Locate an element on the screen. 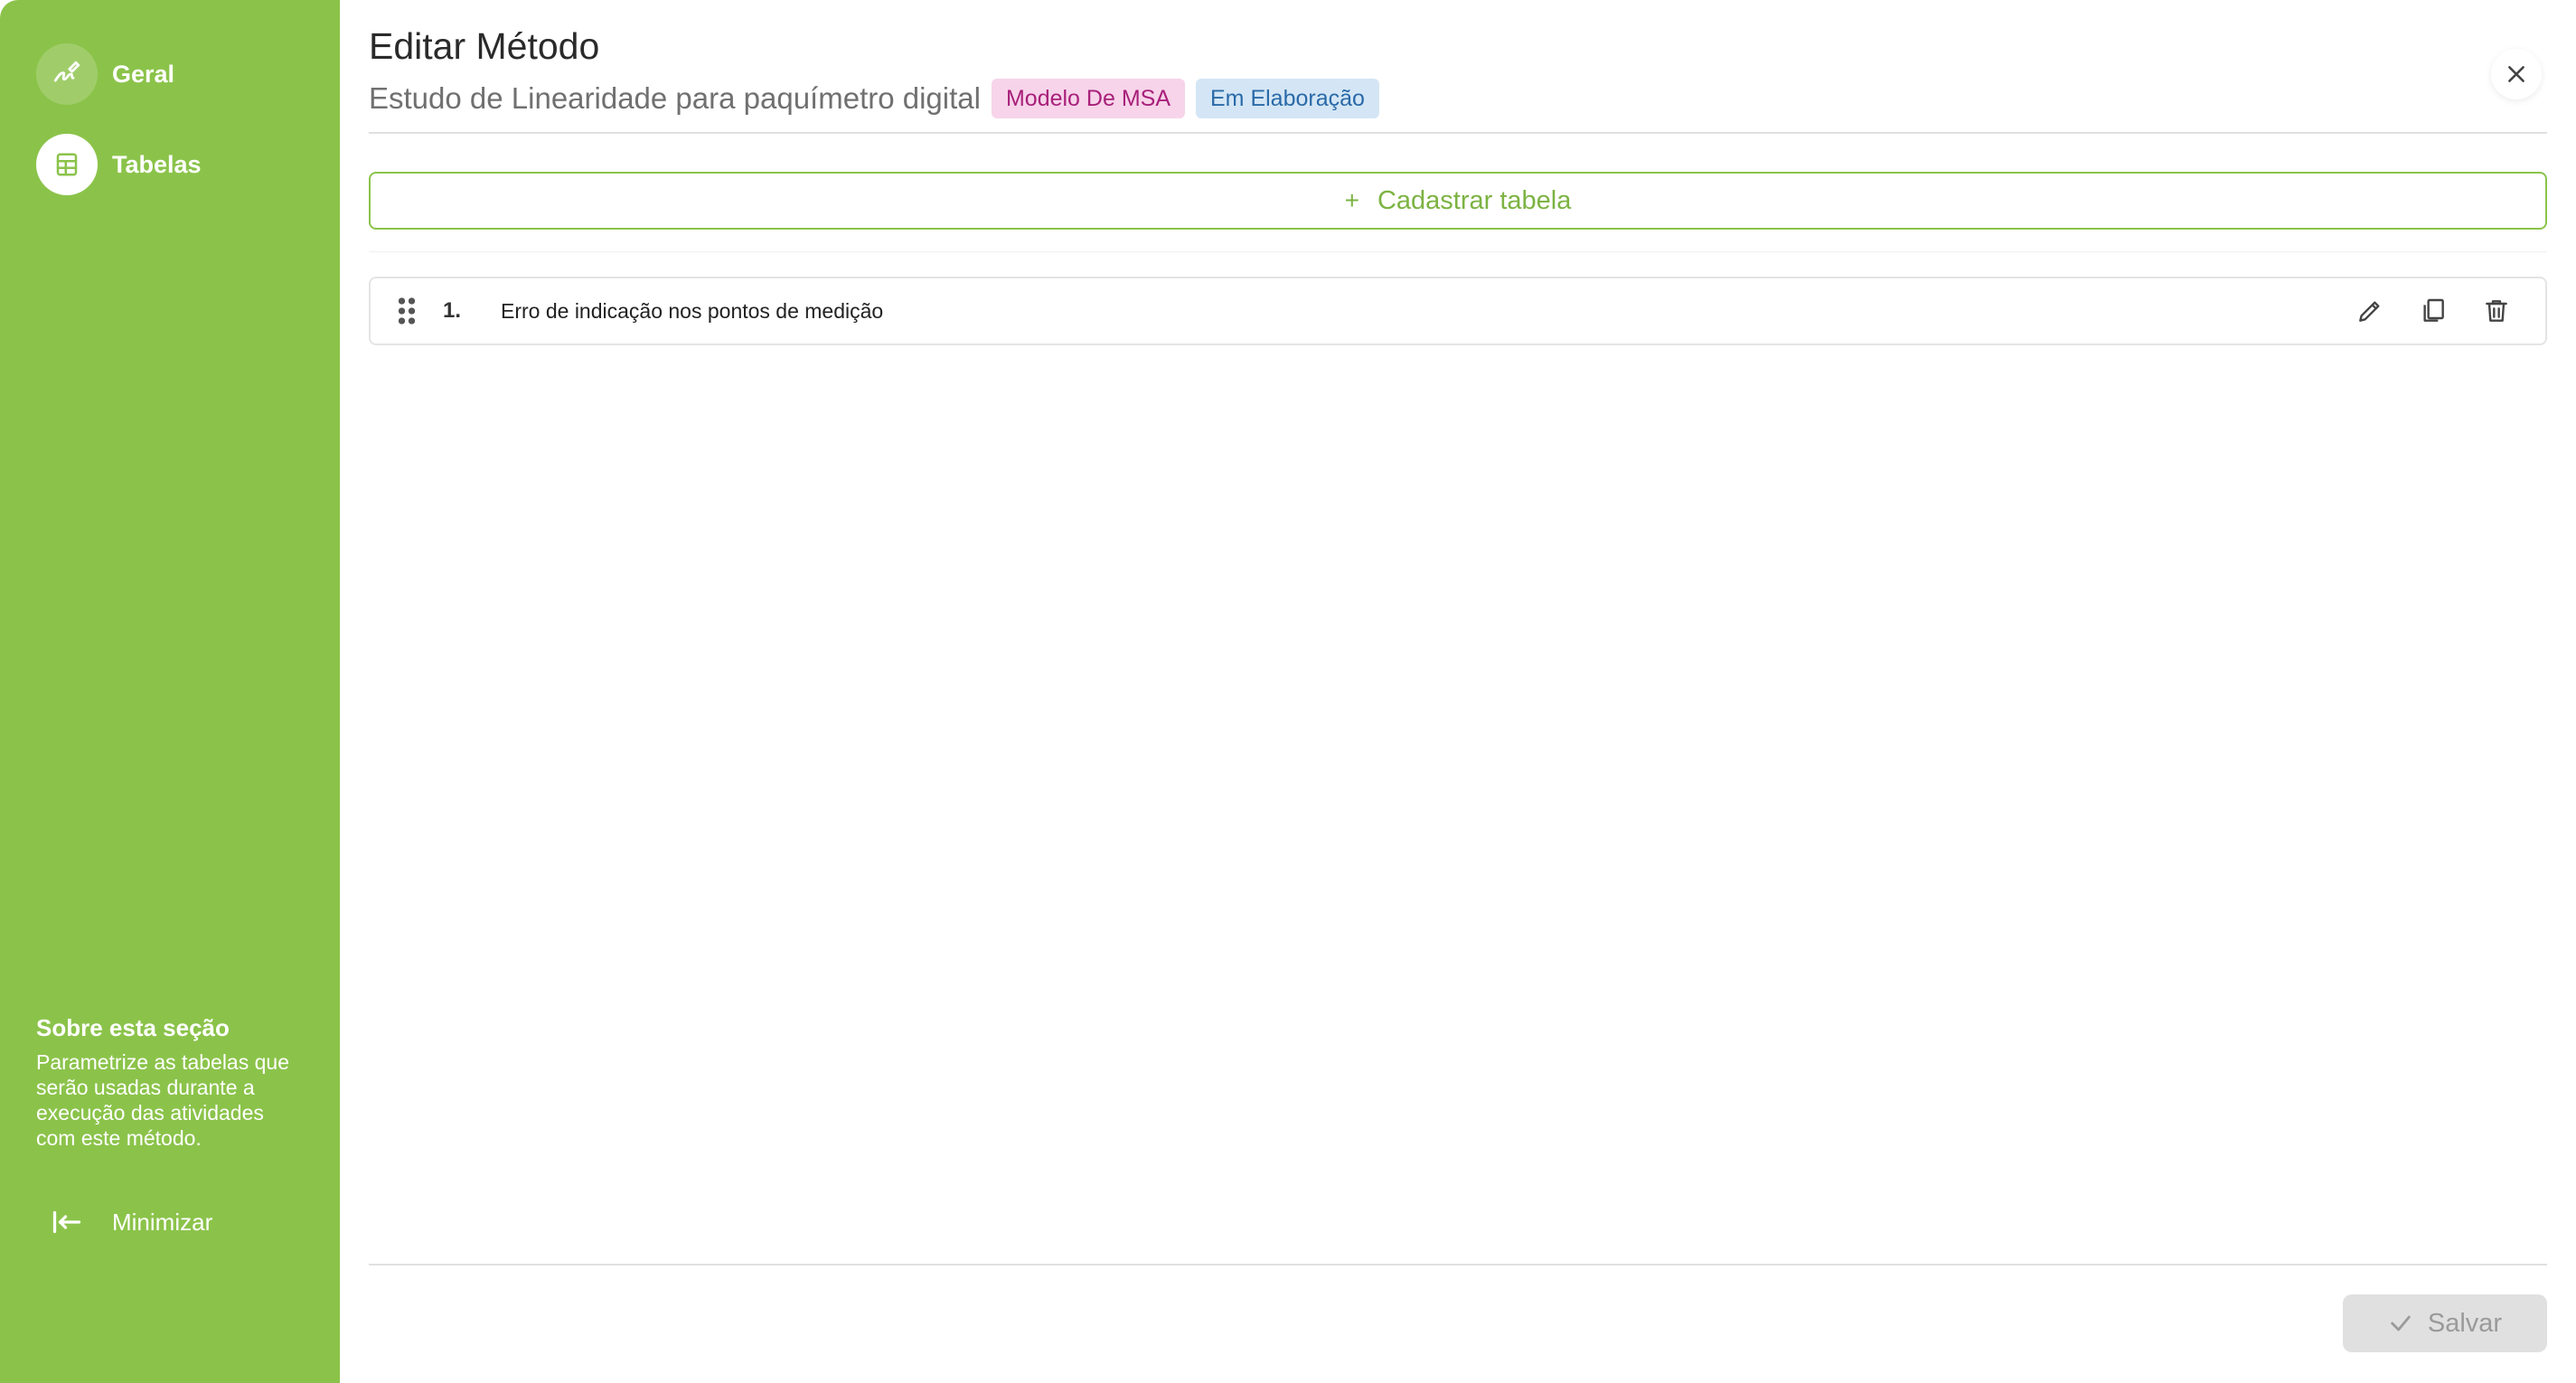 The height and width of the screenshot is (1383, 2576). badge-model-type: Modelo De MSA is located at coordinates (1088, 99).